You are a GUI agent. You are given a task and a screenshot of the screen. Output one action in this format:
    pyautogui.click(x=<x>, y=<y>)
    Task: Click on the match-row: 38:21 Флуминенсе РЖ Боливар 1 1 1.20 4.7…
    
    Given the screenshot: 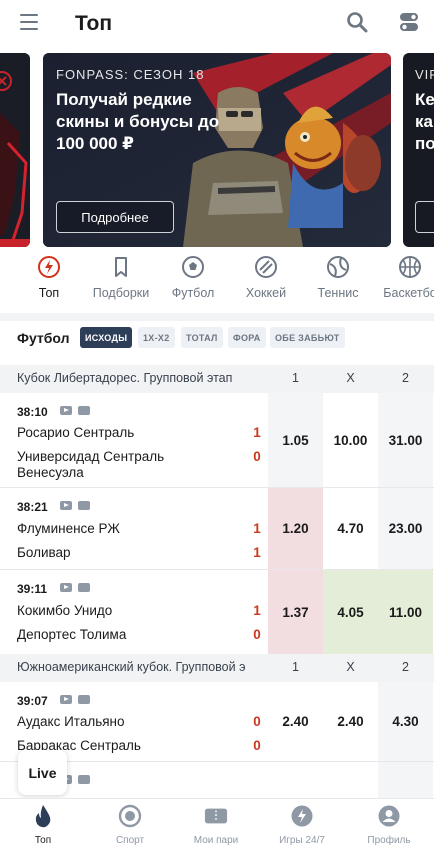 What is the action you would take?
    pyautogui.click(x=217, y=529)
    